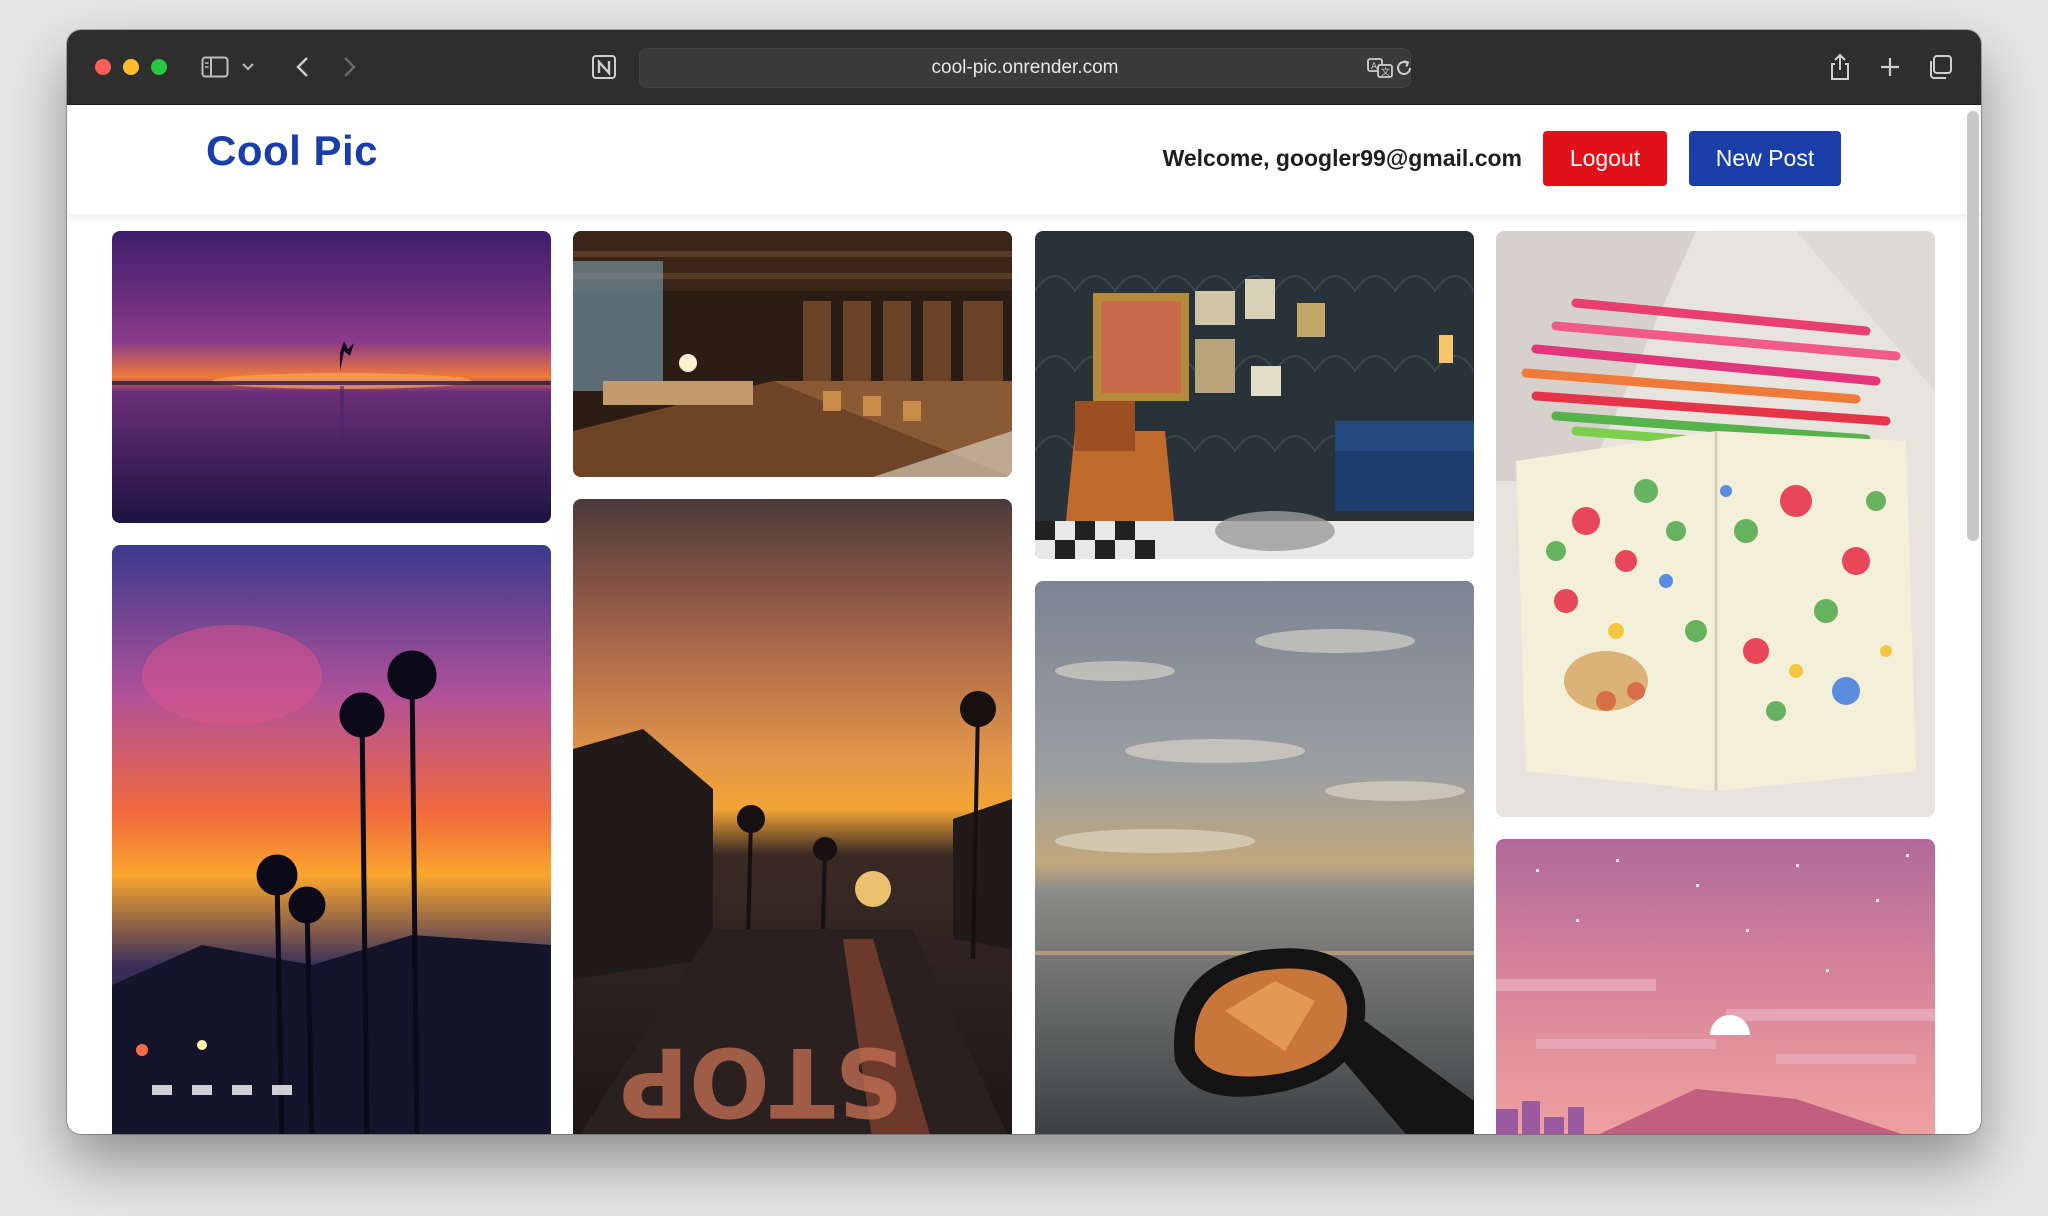  I want to click on zoom-window-button, so click(159, 67).